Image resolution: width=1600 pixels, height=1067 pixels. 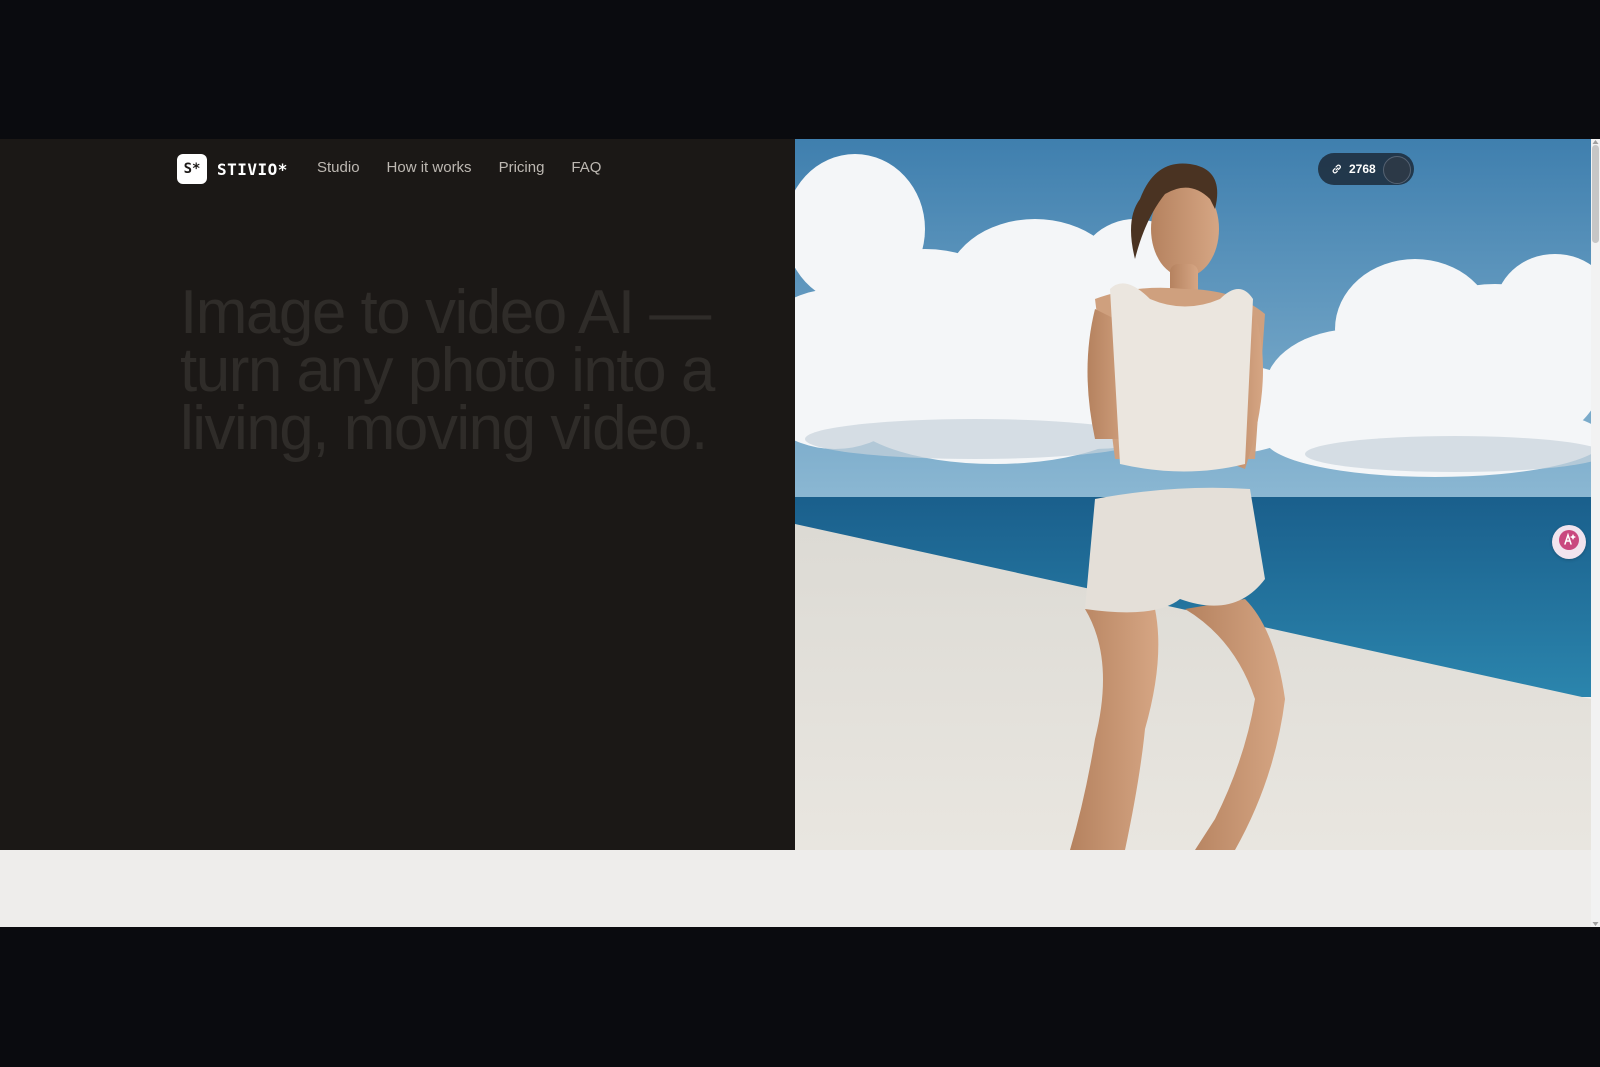 I want to click on runner-top, so click(x=1181, y=377).